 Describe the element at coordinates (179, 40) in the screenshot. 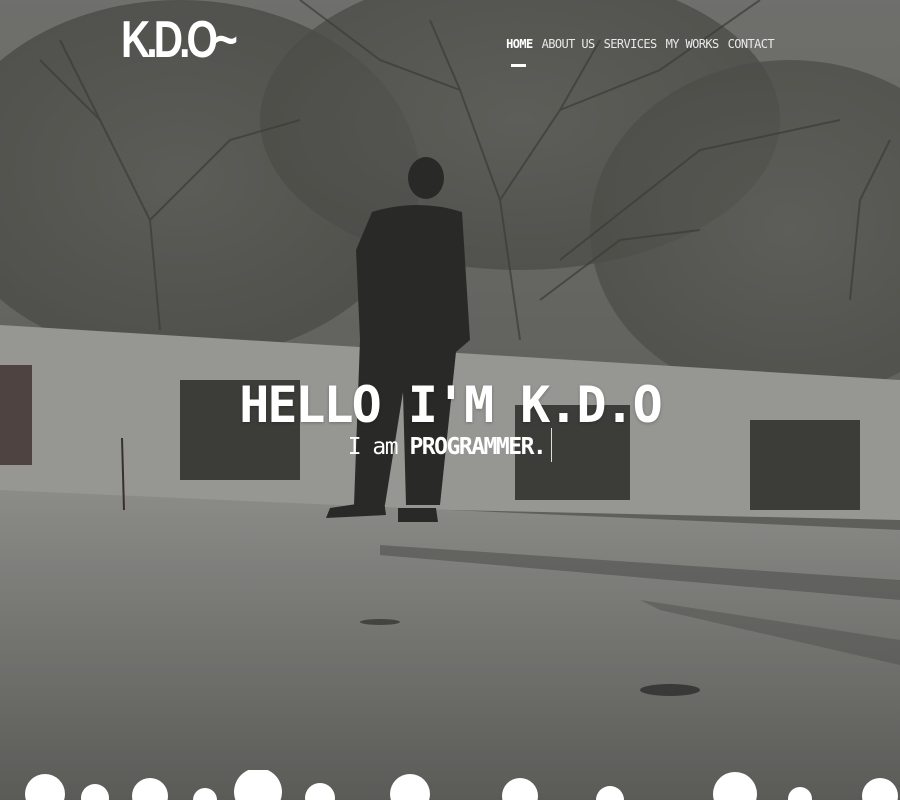

I see `site-logo: K.D.O~` at that location.